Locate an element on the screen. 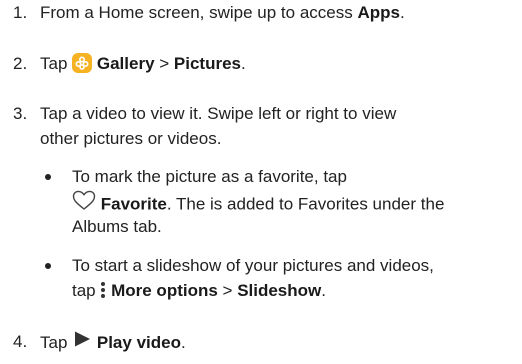 The height and width of the screenshot is (364, 522). step-2-sep: > is located at coordinates (164, 63).